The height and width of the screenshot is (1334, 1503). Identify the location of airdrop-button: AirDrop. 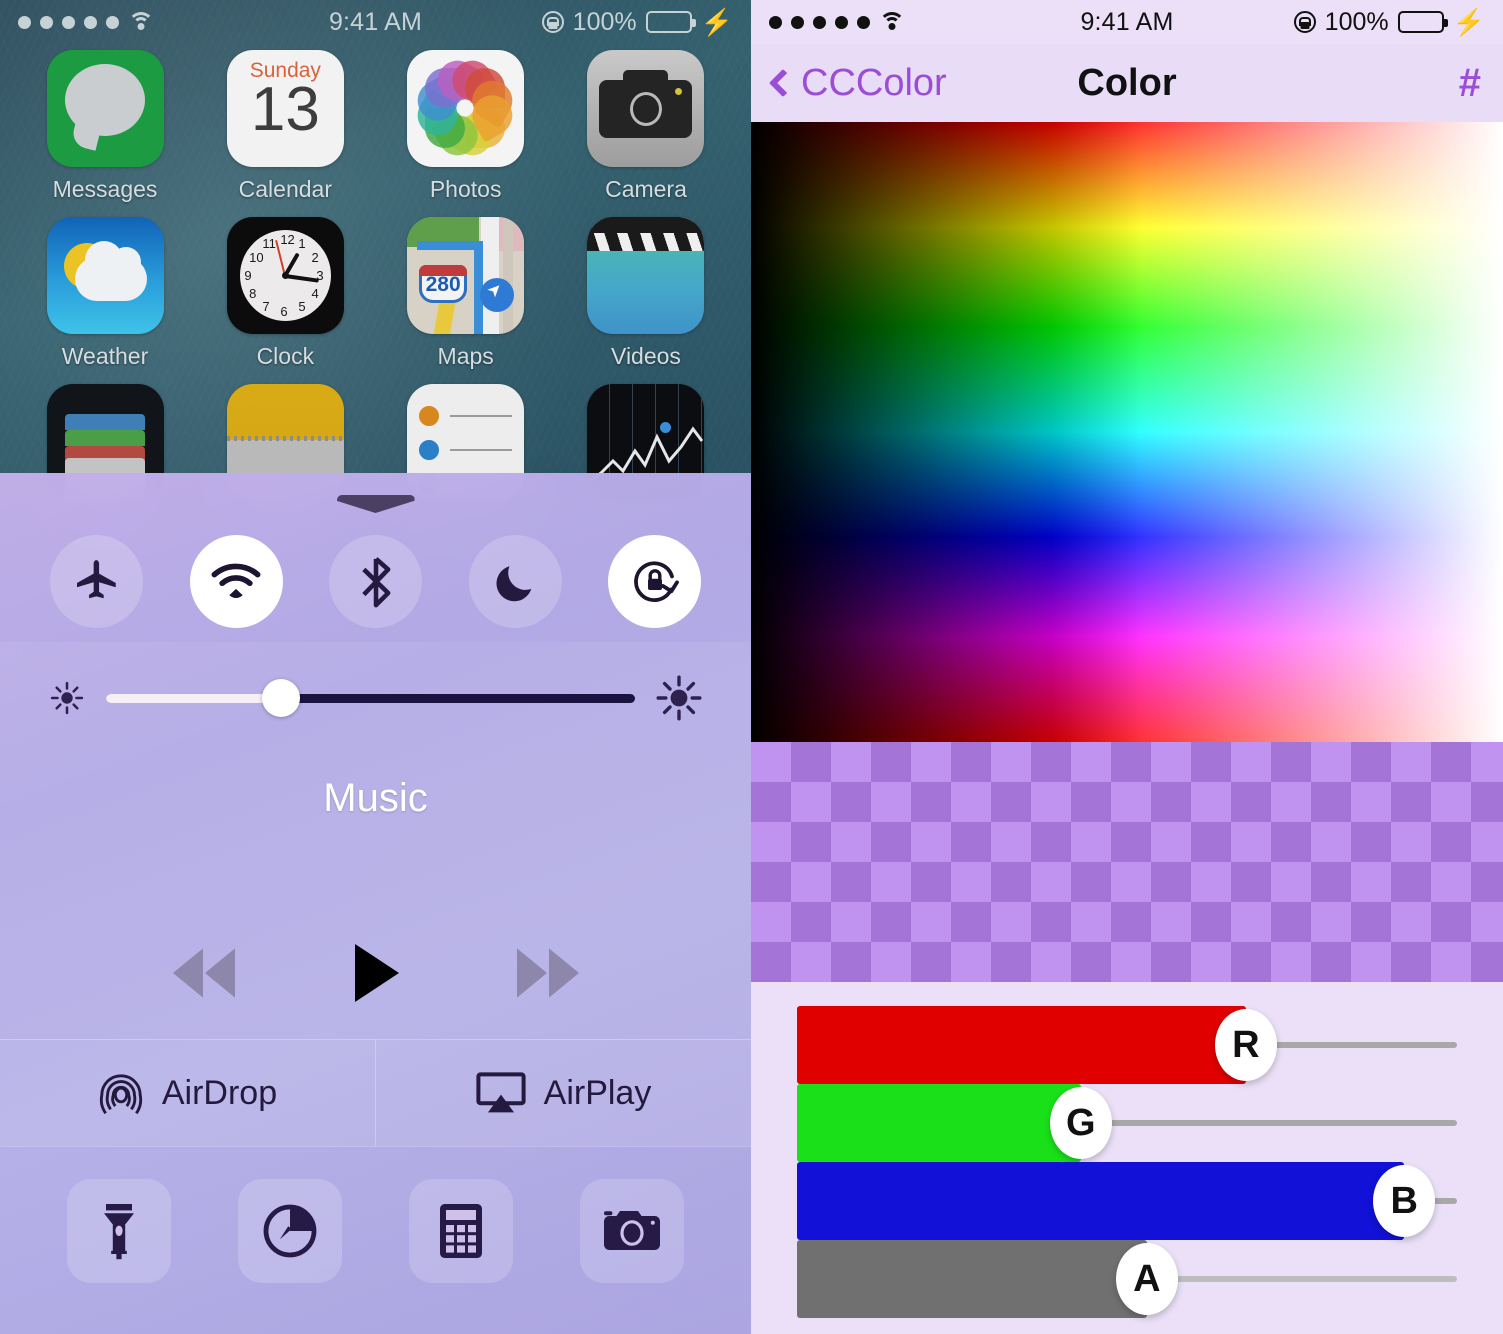
(187, 1093).